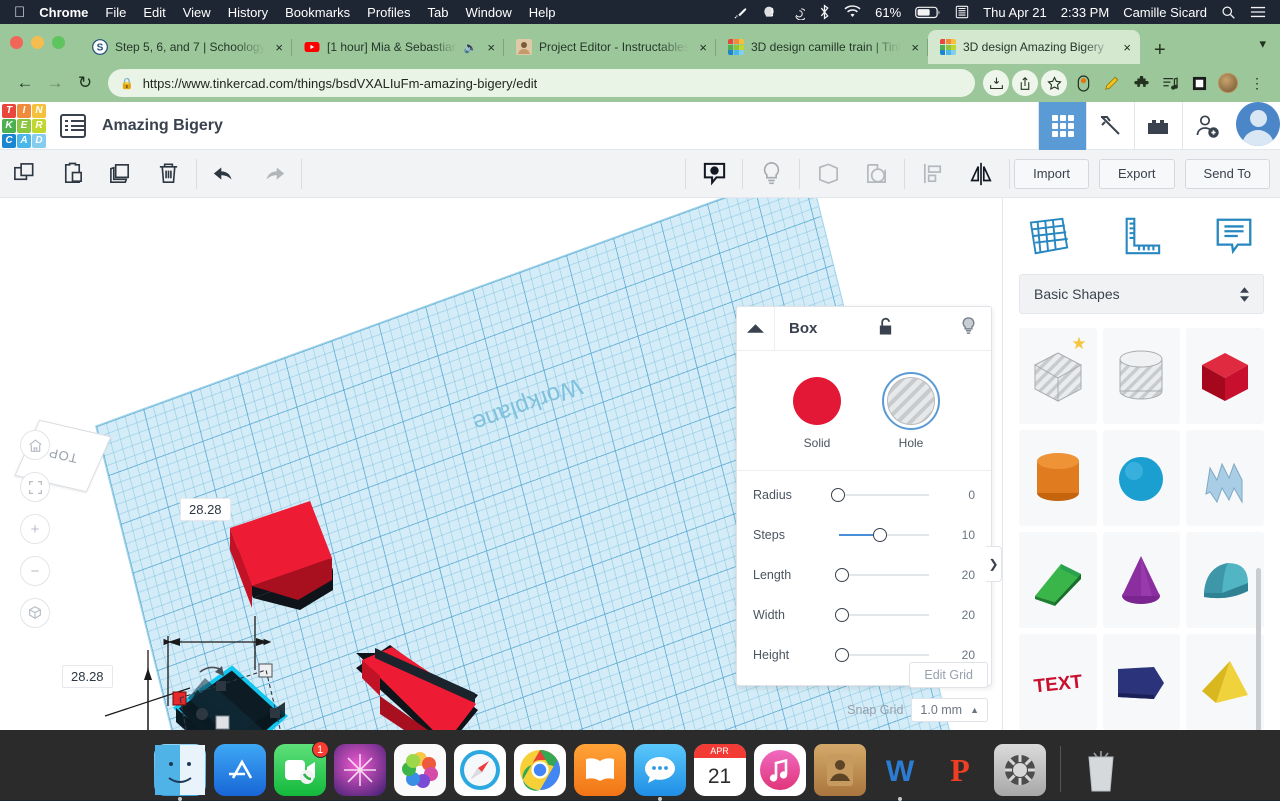 This screenshot has height=801, width=1280. Describe the element at coordinates (1142, 682) in the screenshot. I see `shape-polygon` at that location.